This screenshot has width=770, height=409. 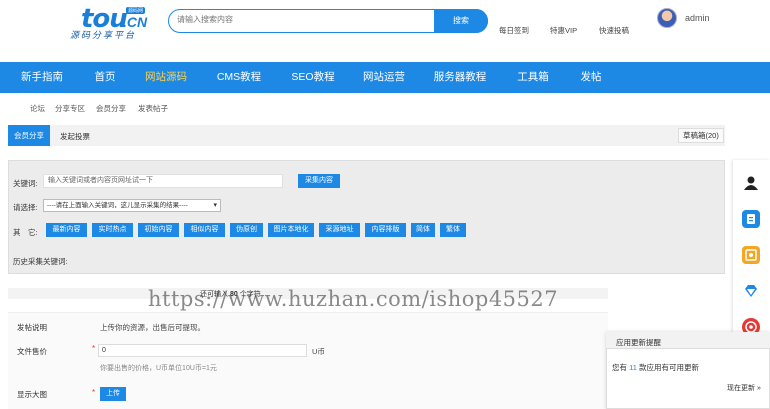 I want to click on select-label: 请选择:, so click(x=25, y=207).